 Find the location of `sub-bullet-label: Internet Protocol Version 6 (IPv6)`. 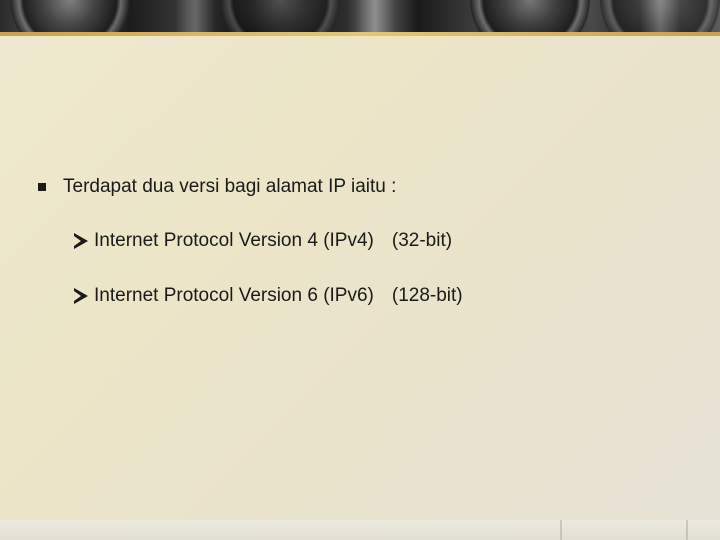

sub-bullet-label: Internet Protocol Version 6 (IPv6) is located at coordinates (234, 295).